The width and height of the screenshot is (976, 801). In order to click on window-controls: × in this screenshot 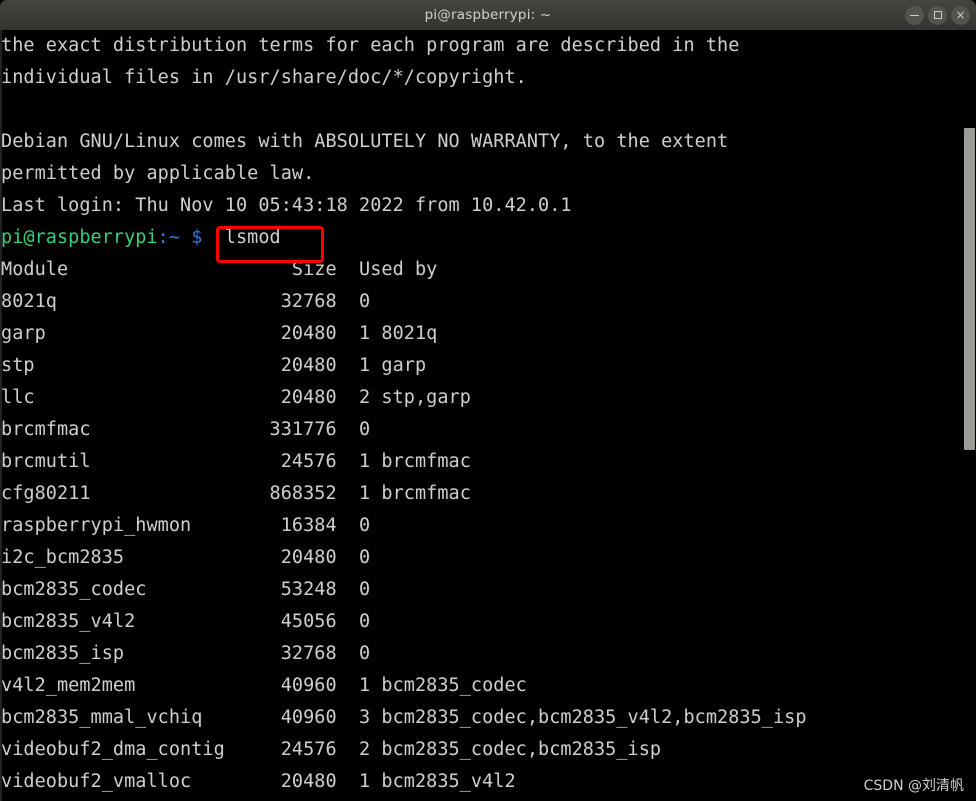, I will do `click(937, 15)`.